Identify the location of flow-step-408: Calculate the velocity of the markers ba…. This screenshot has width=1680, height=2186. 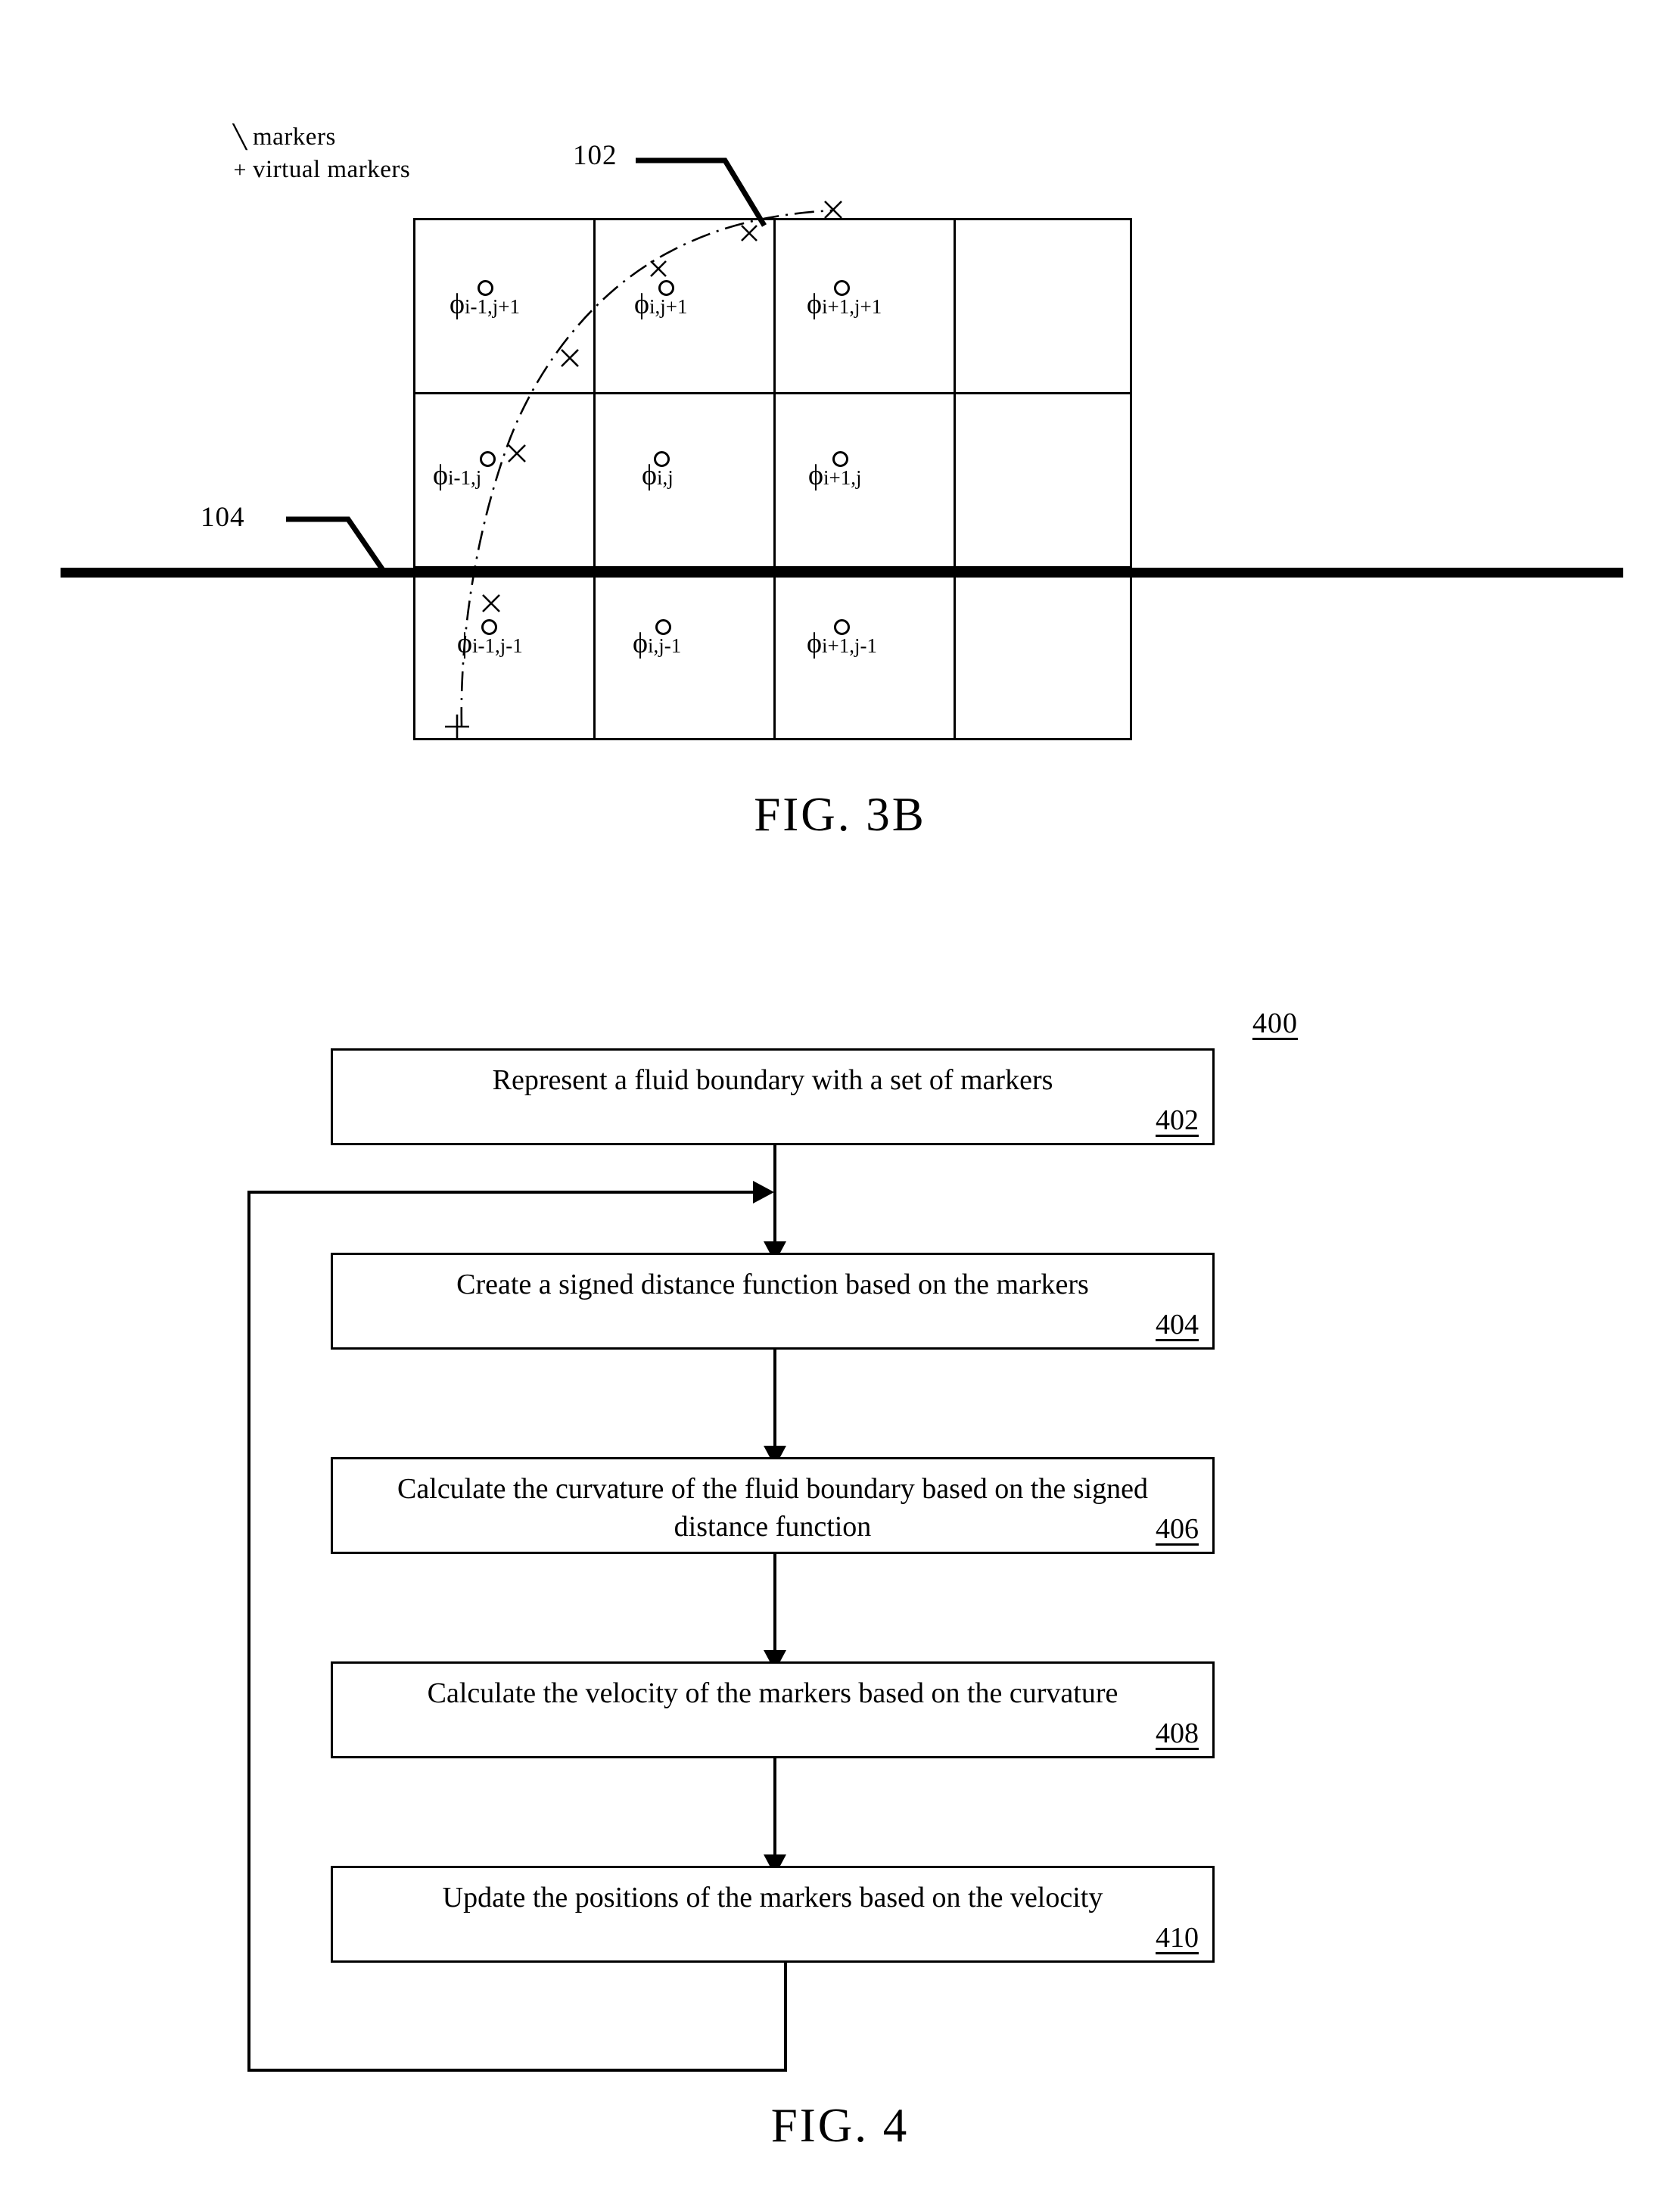
(773, 1710).